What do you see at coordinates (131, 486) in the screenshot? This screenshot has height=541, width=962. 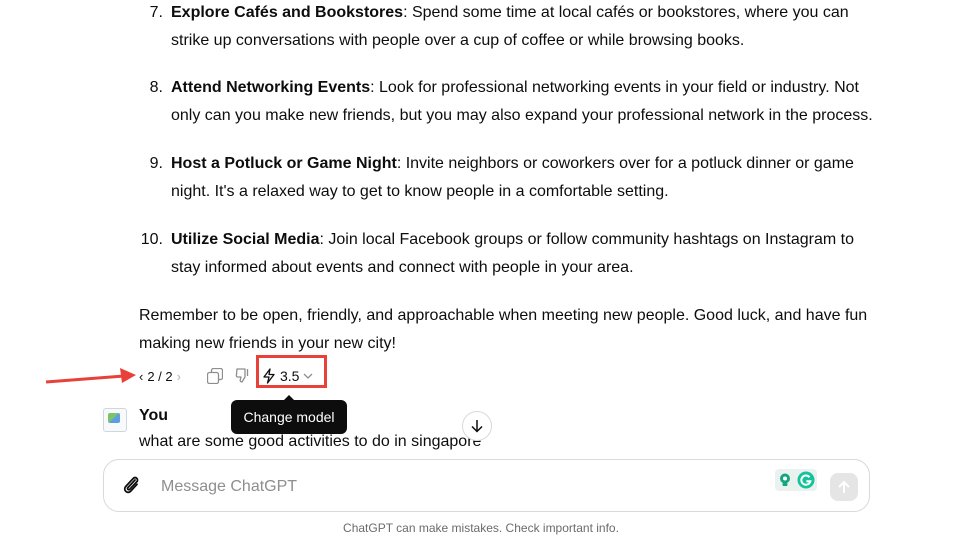 I see `paperclip-icon` at bounding box center [131, 486].